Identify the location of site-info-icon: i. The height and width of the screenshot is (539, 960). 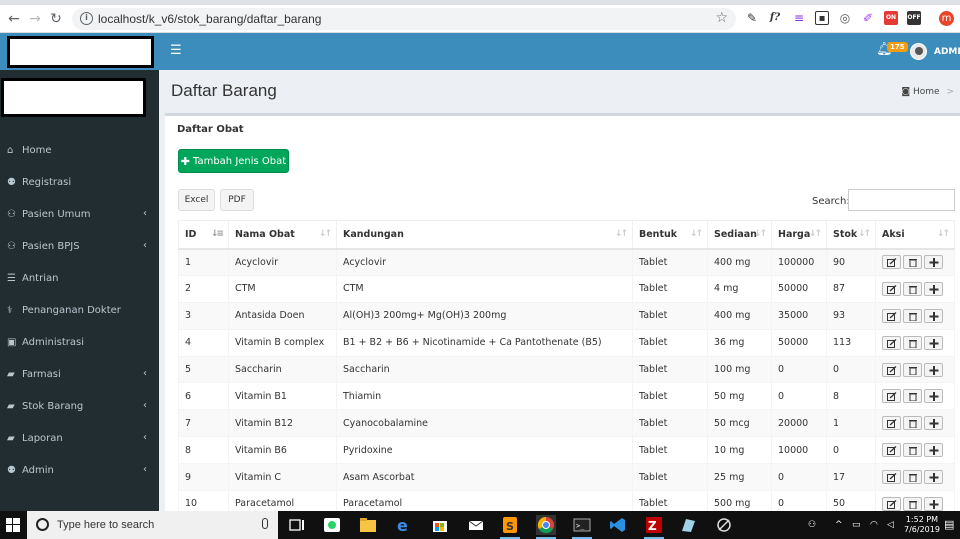
(86, 18).